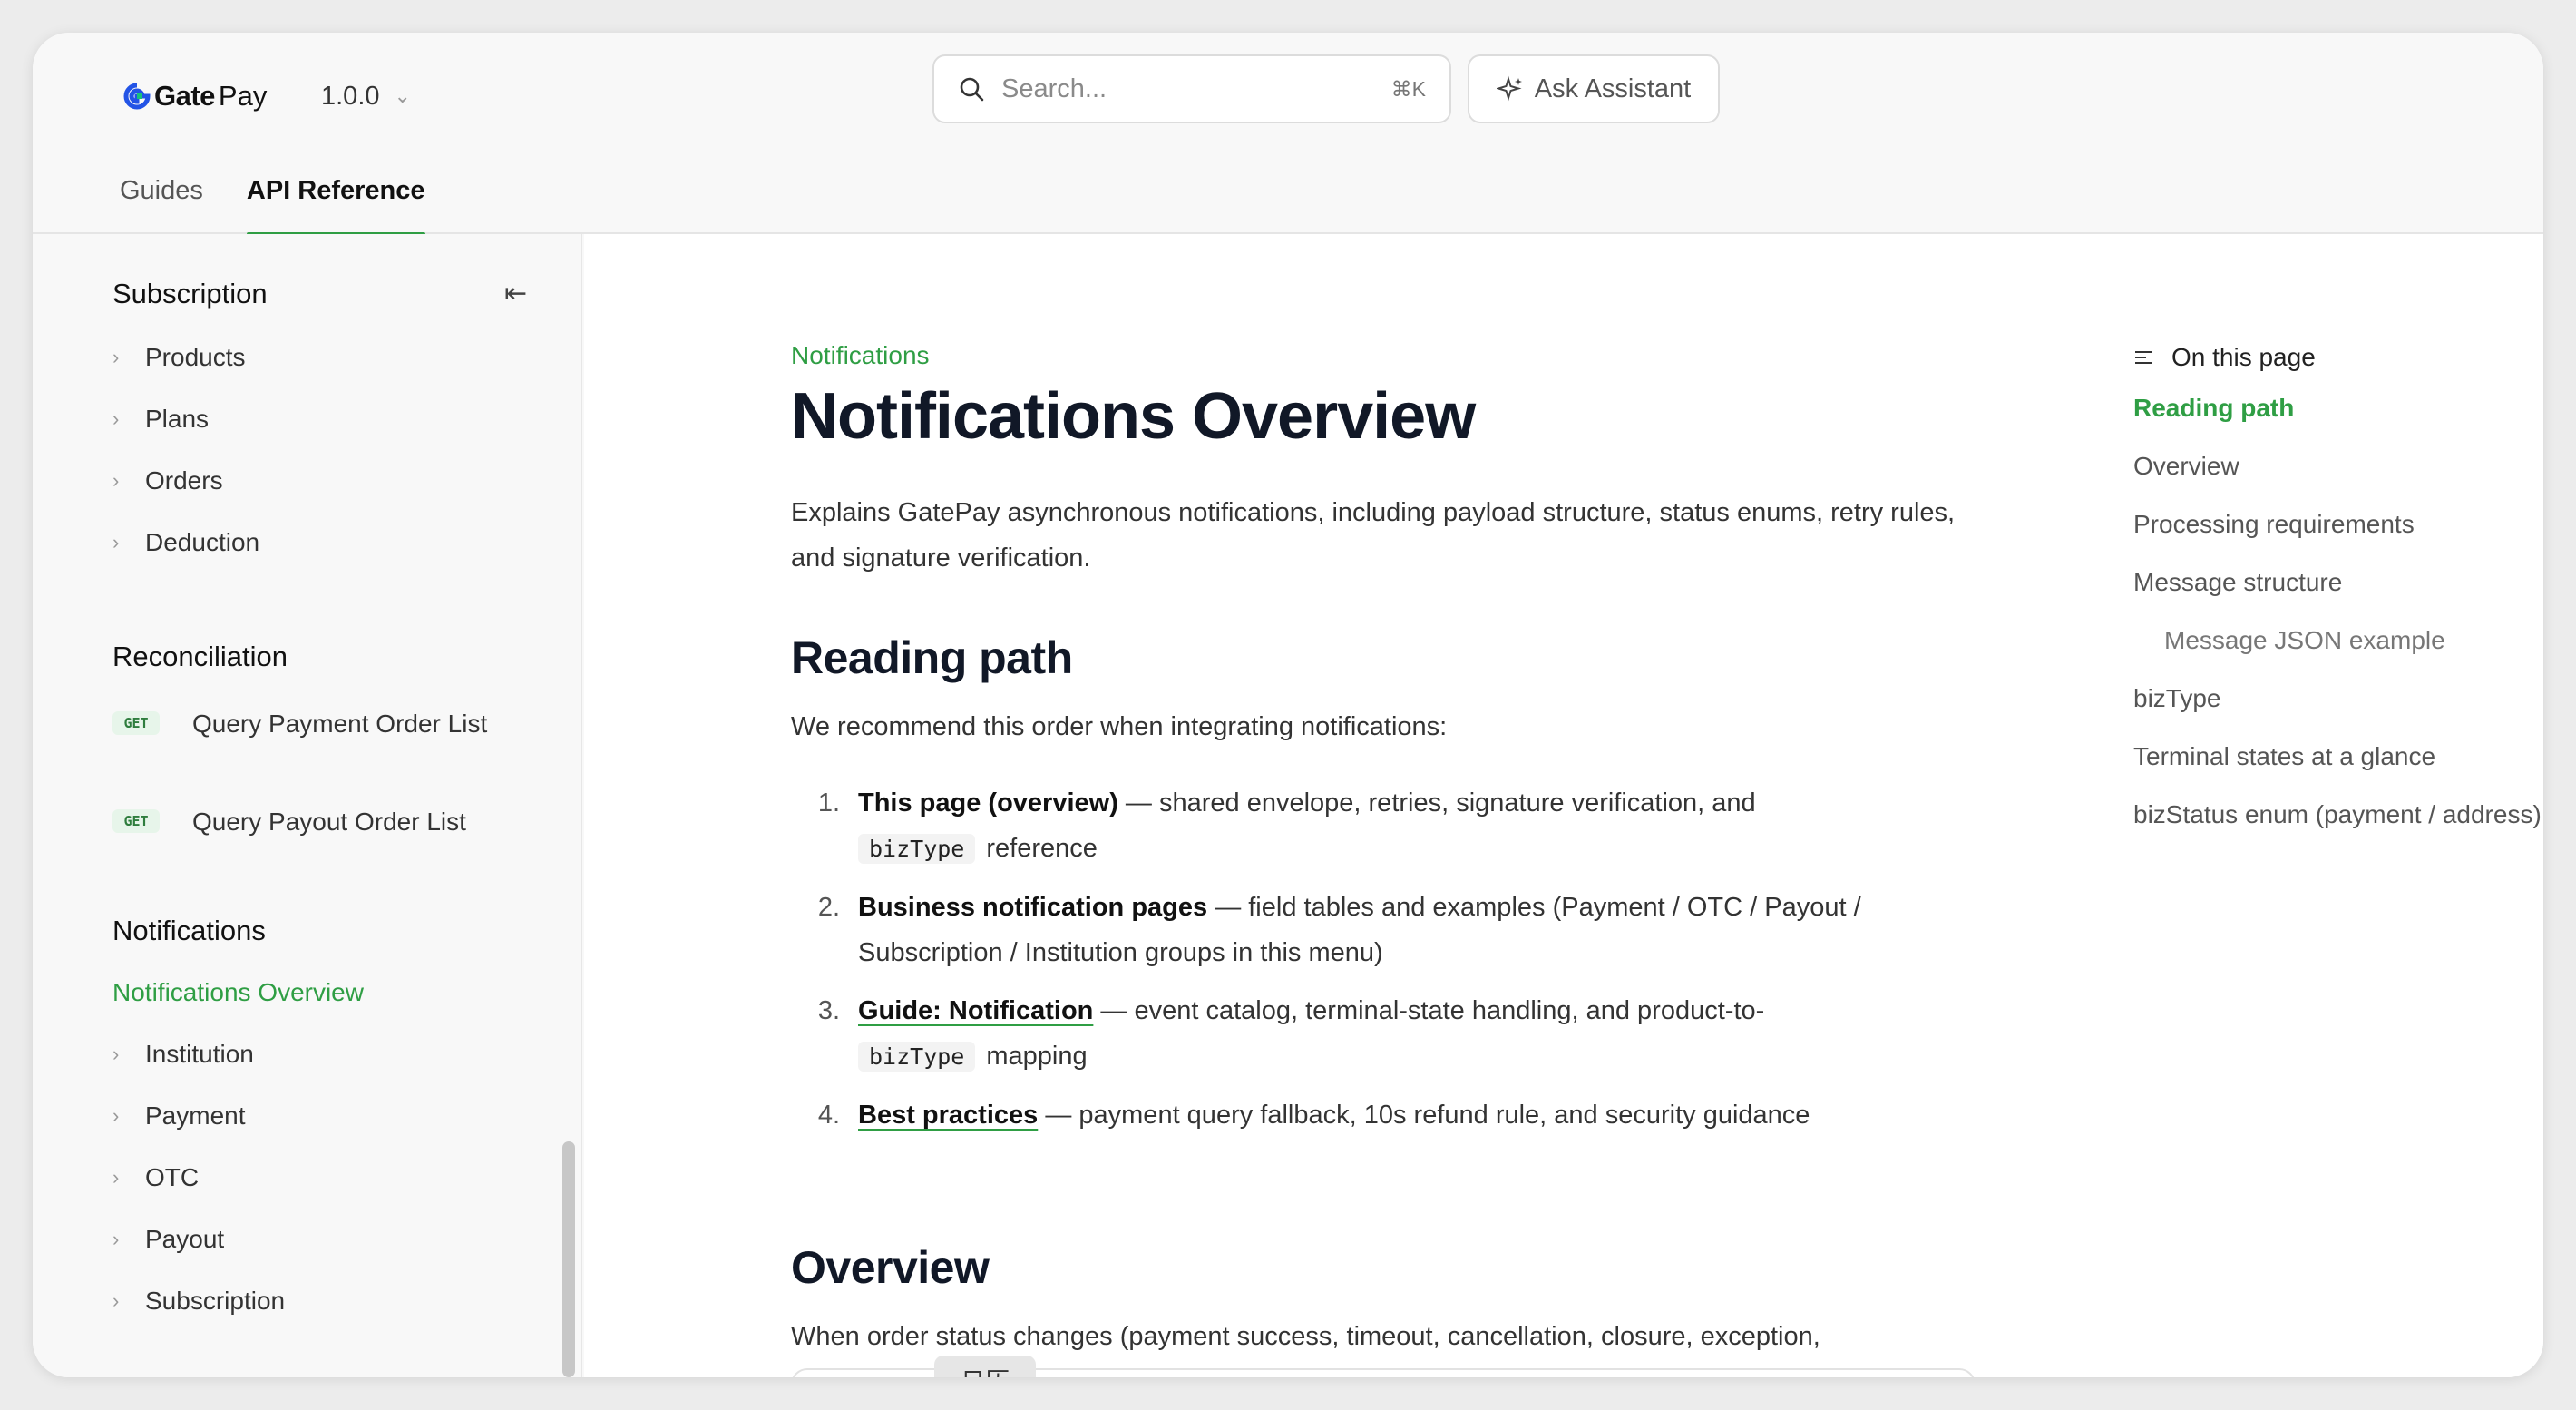  What do you see at coordinates (2177, 698) in the screenshot?
I see `toc-item-biztype: bizType` at bounding box center [2177, 698].